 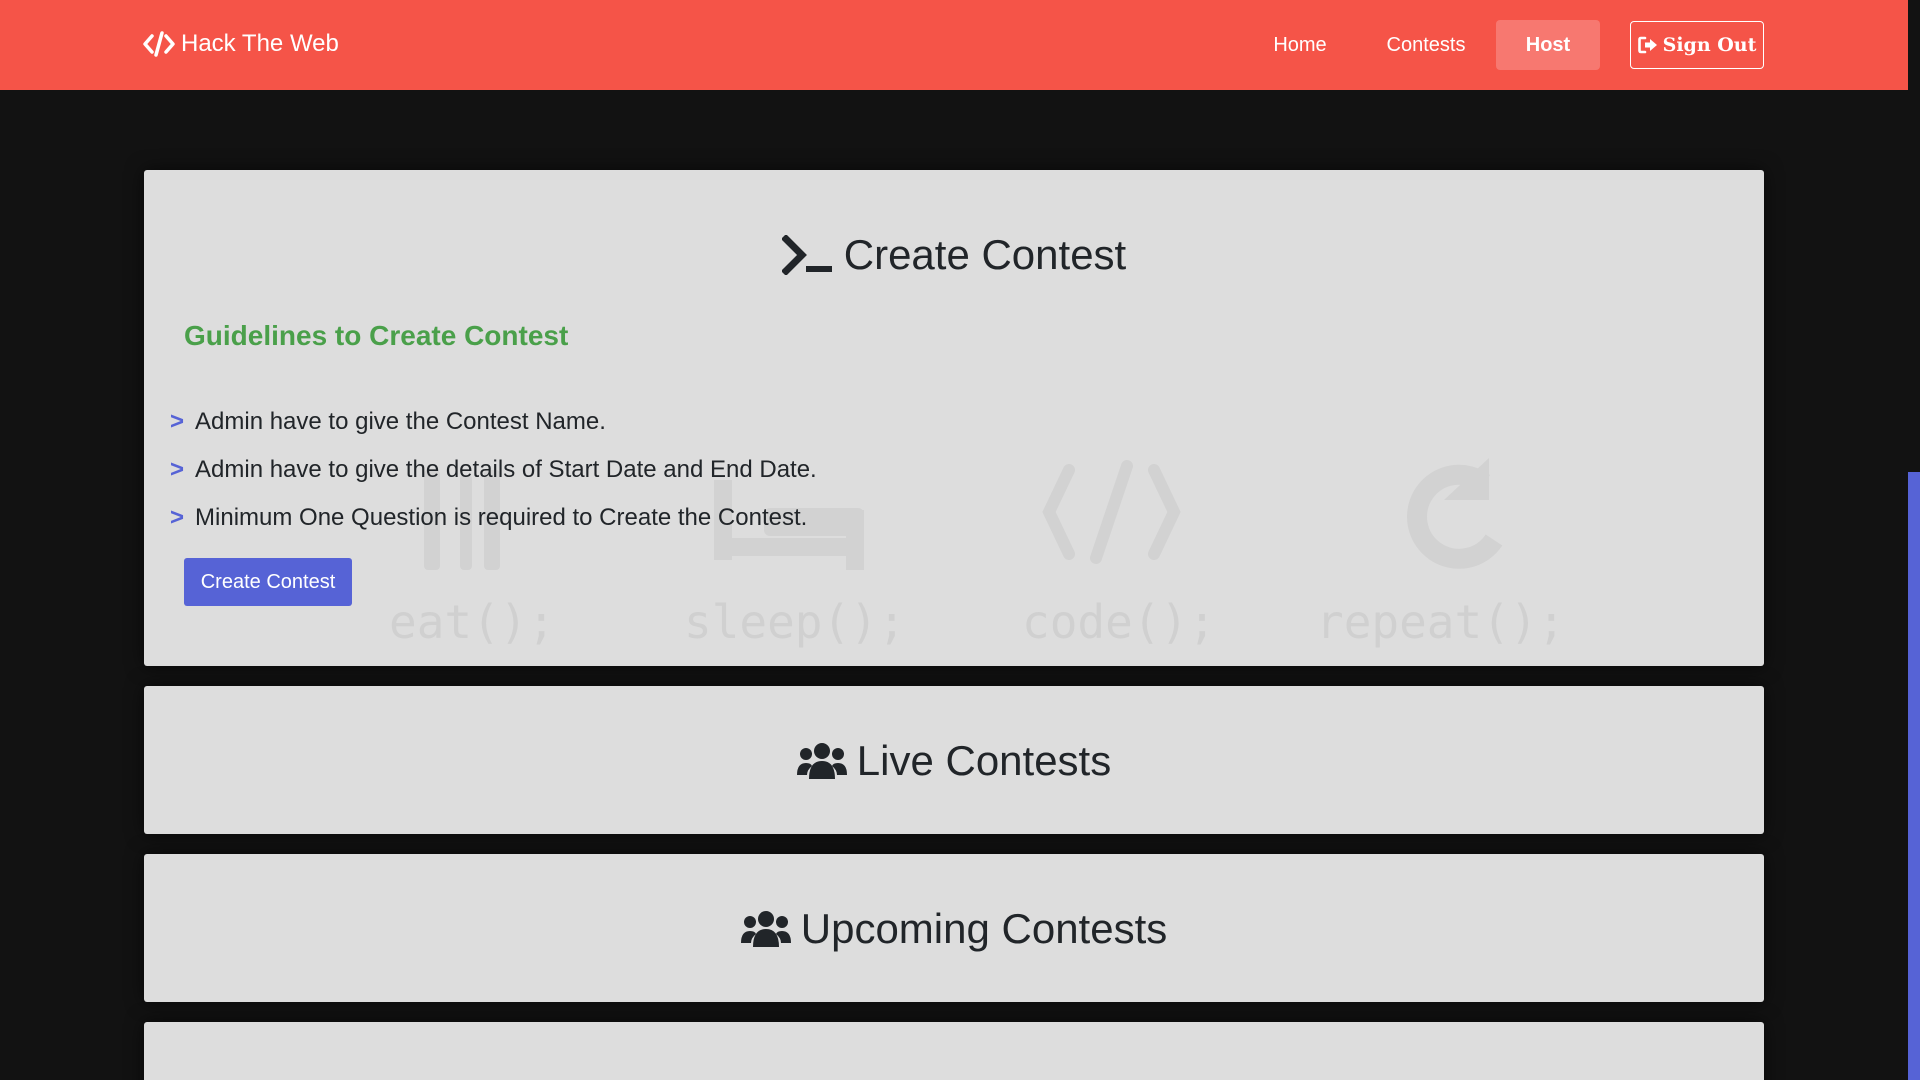 I want to click on guideline-item: > Admin have to give the Contest Name., so click(x=493, y=422).